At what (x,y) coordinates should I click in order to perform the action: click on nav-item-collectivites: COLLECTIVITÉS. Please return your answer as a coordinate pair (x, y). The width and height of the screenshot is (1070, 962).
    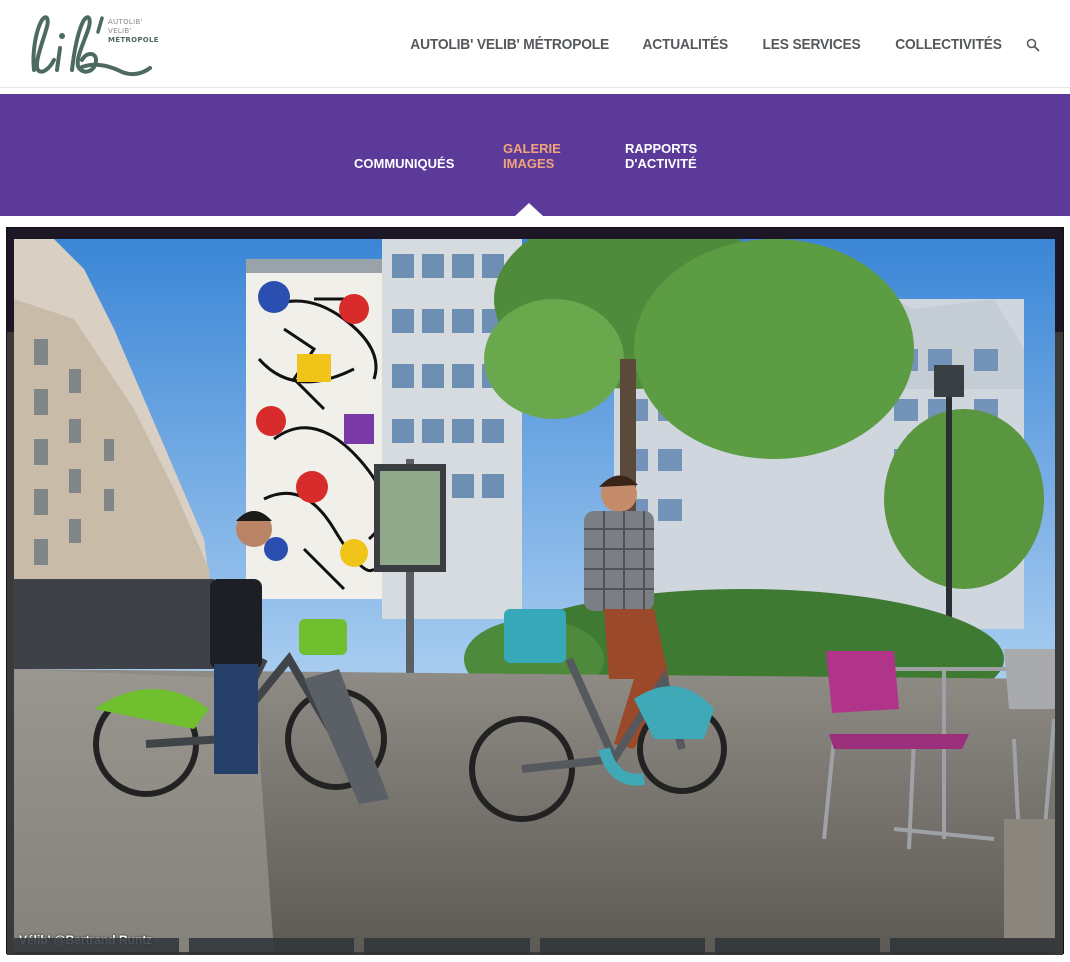
    Looking at the image, I should click on (949, 44).